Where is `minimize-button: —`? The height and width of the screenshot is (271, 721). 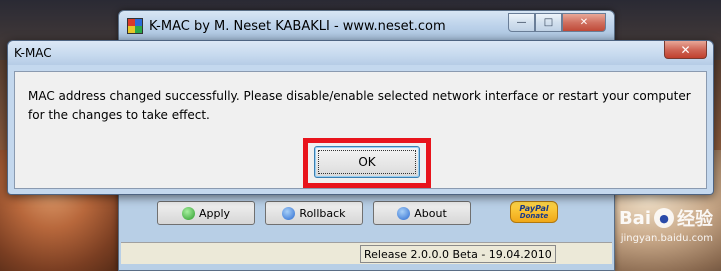
minimize-button: — is located at coordinates (521, 22).